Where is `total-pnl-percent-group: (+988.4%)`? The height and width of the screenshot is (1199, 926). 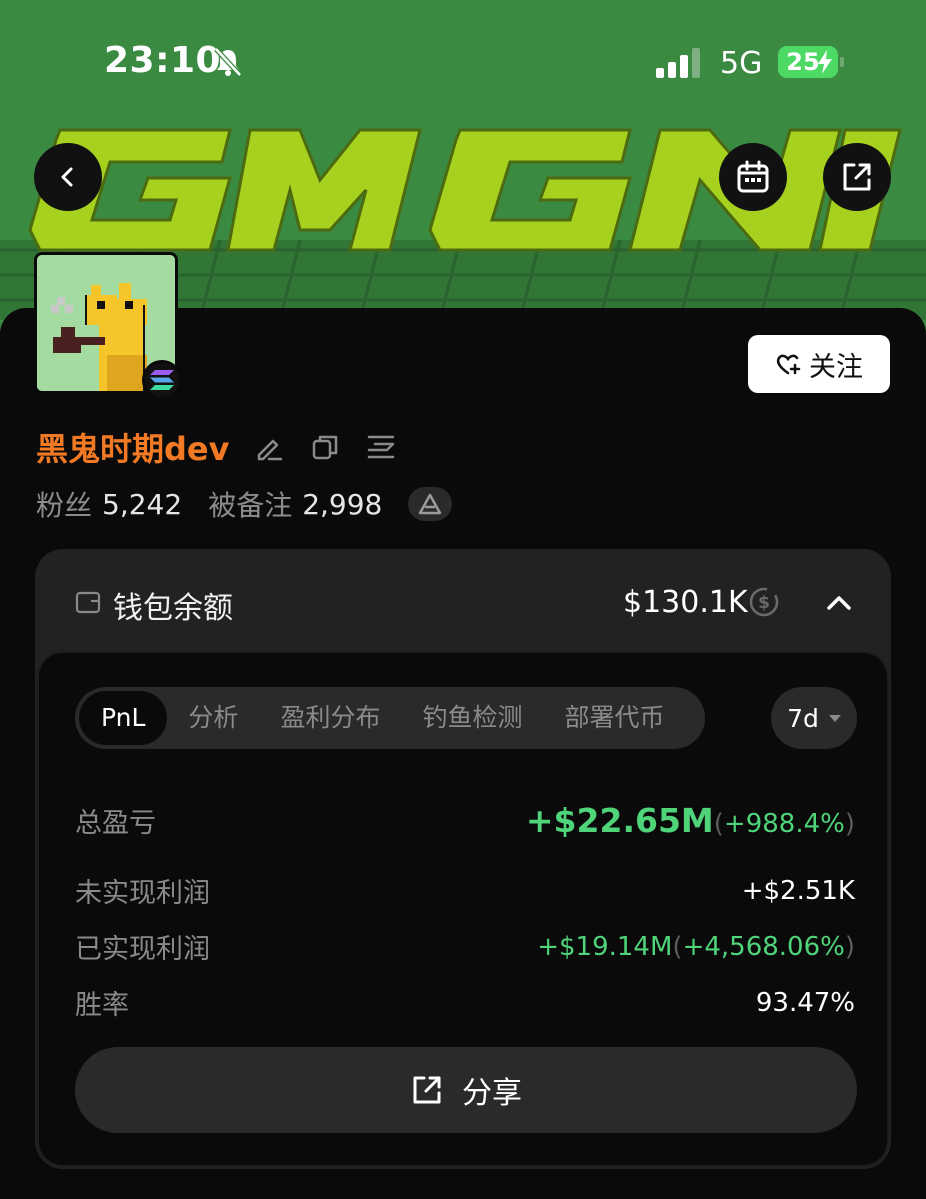 total-pnl-percent-group: (+988.4%) is located at coordinates (784, 824).